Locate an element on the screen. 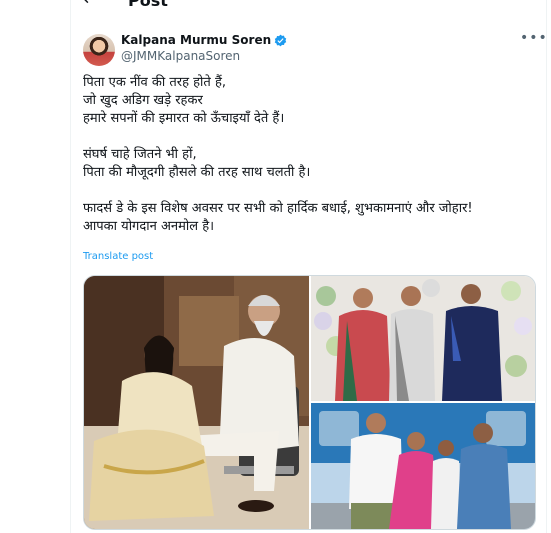  more-horizontal-icon: ••• is located at coordinates (534, 38).